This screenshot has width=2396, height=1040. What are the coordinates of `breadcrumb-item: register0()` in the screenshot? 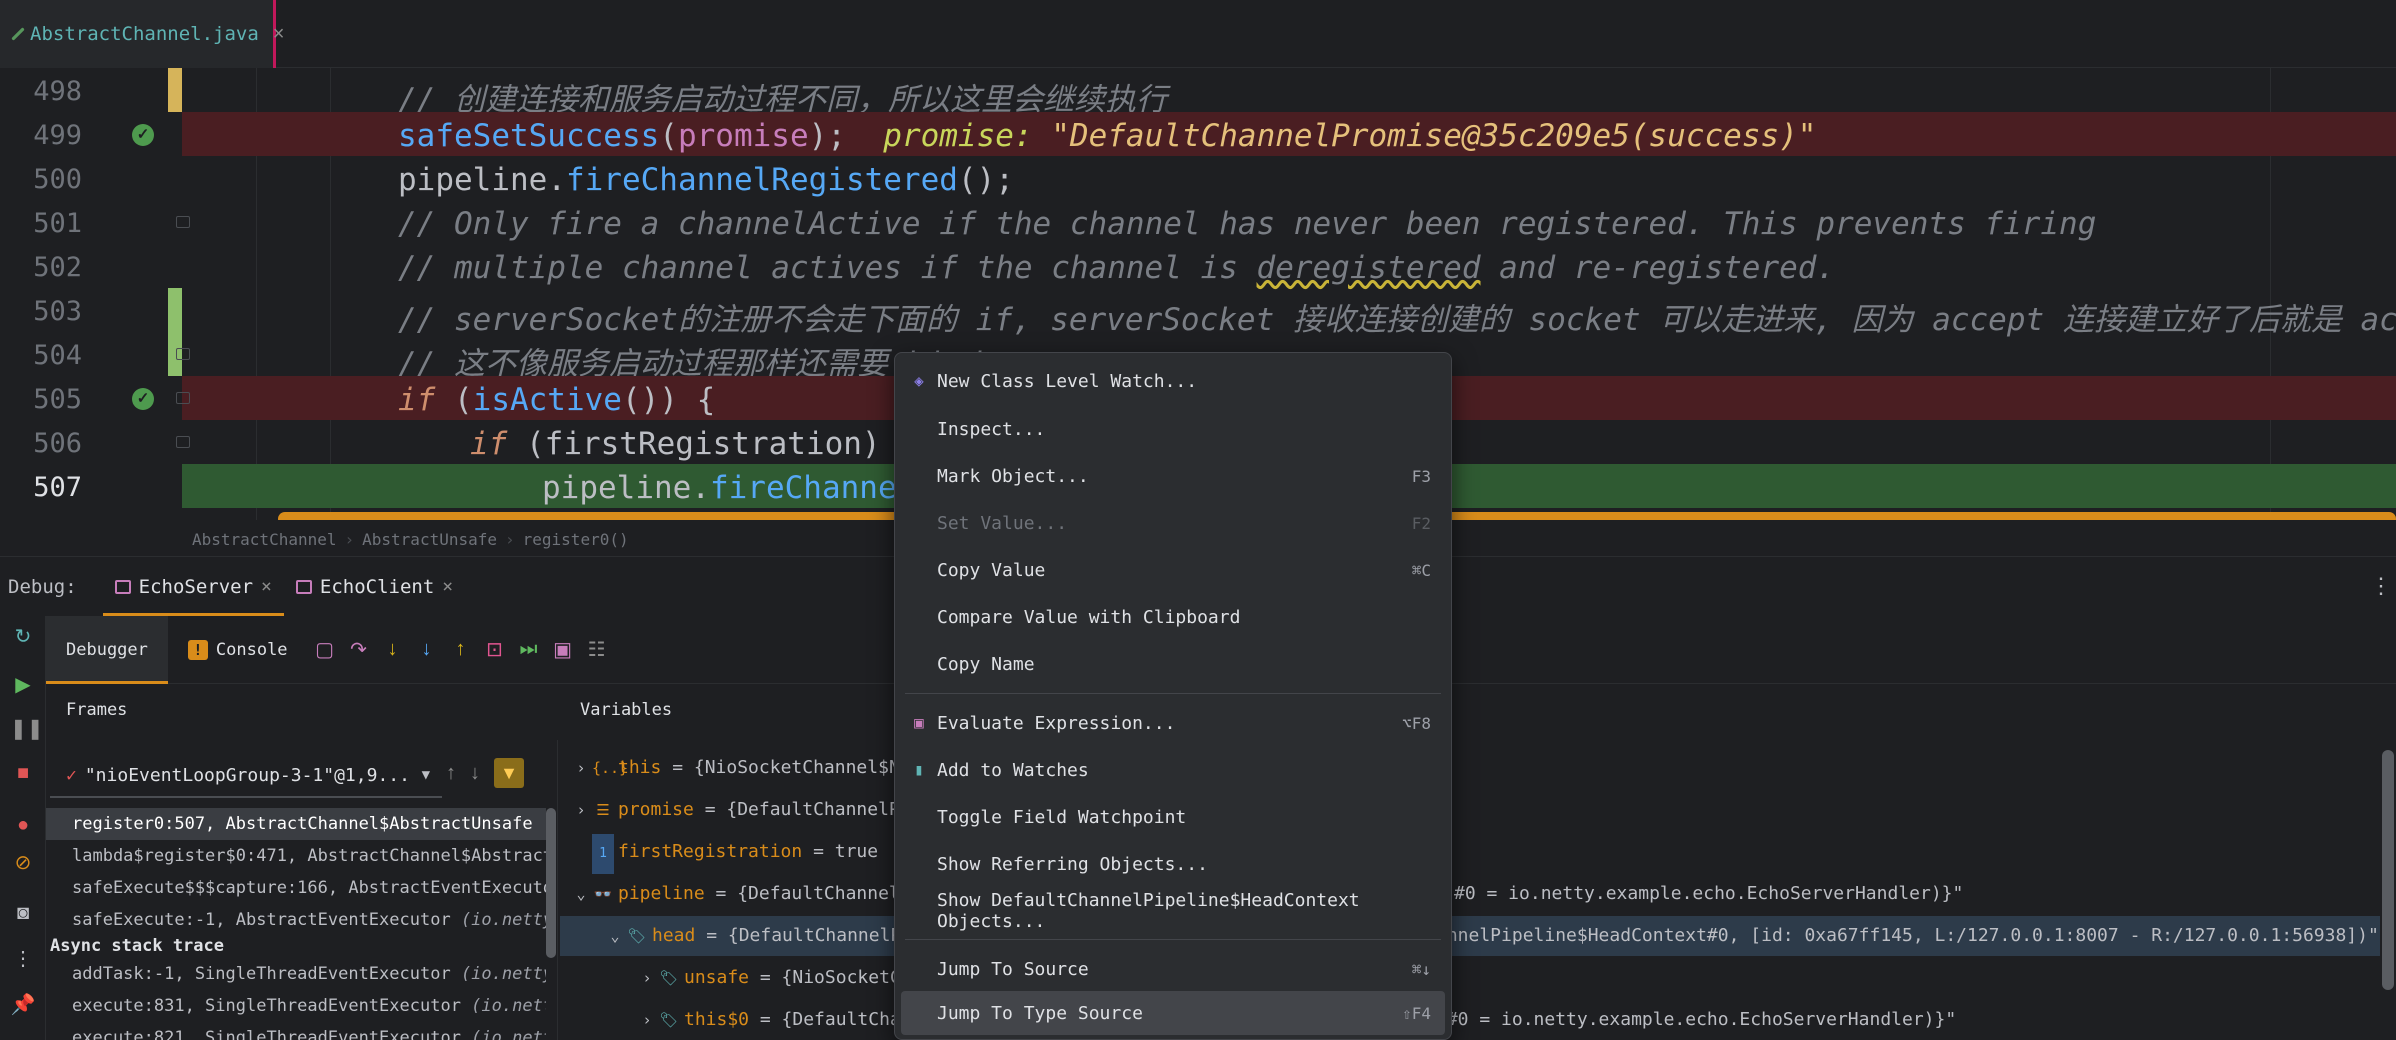 It's located at (576, 539).